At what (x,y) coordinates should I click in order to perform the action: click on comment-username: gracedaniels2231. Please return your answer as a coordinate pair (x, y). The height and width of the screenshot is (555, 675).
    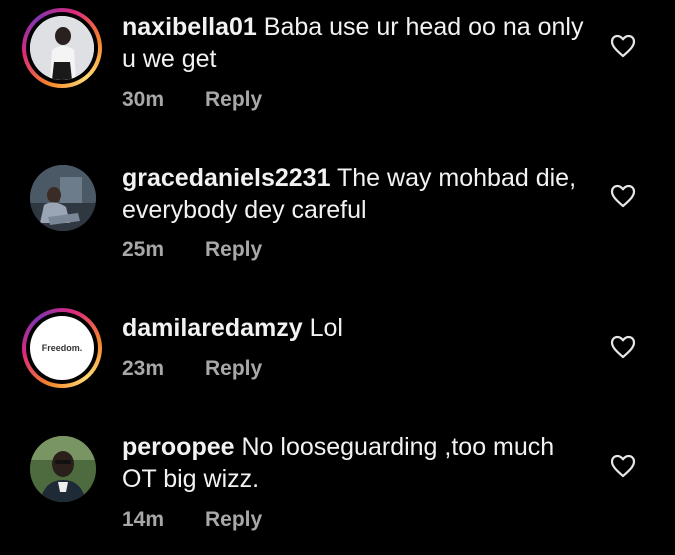
    Looking at the image, I should click on (226, 178).